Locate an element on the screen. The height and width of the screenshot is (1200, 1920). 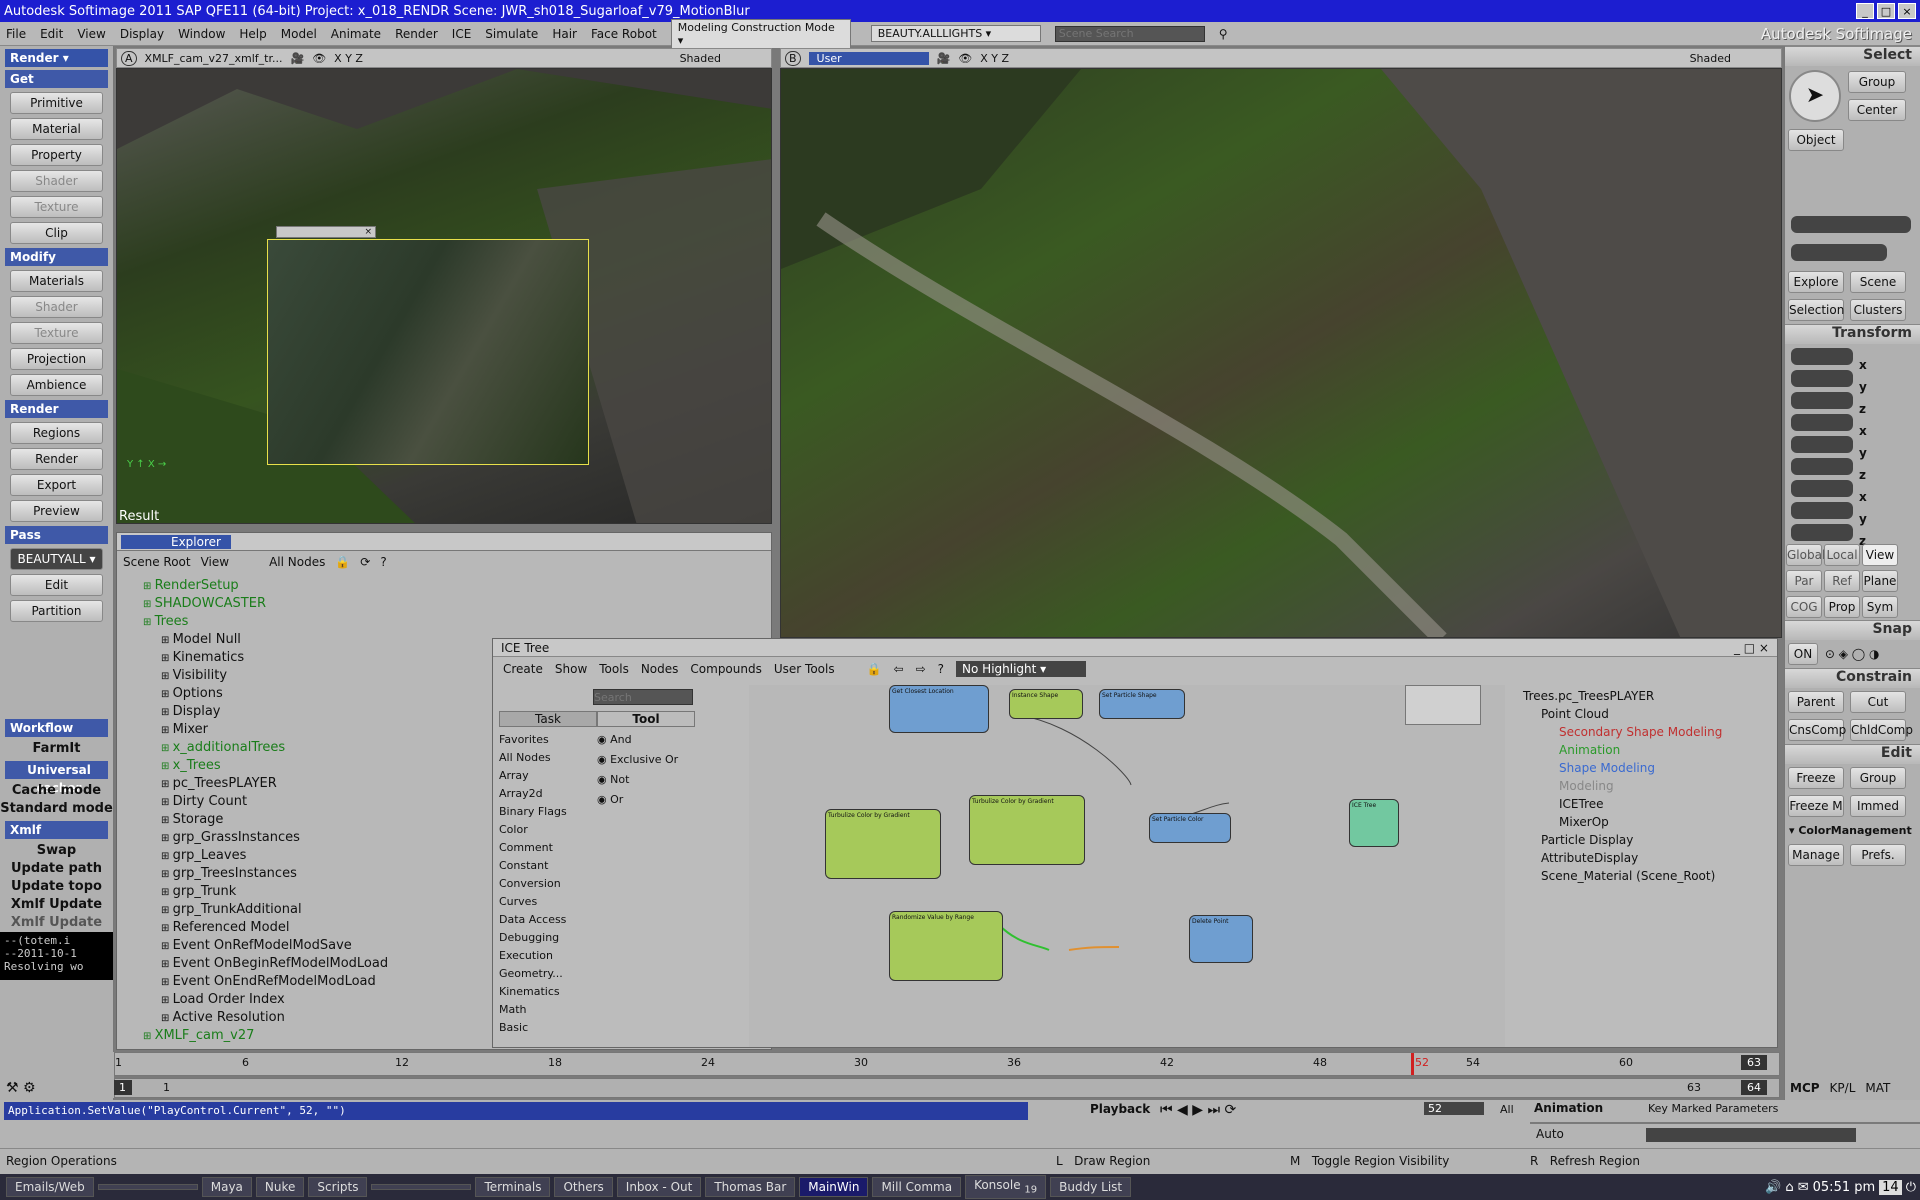
preview-button: Preview is located at coordinates (56, 511).